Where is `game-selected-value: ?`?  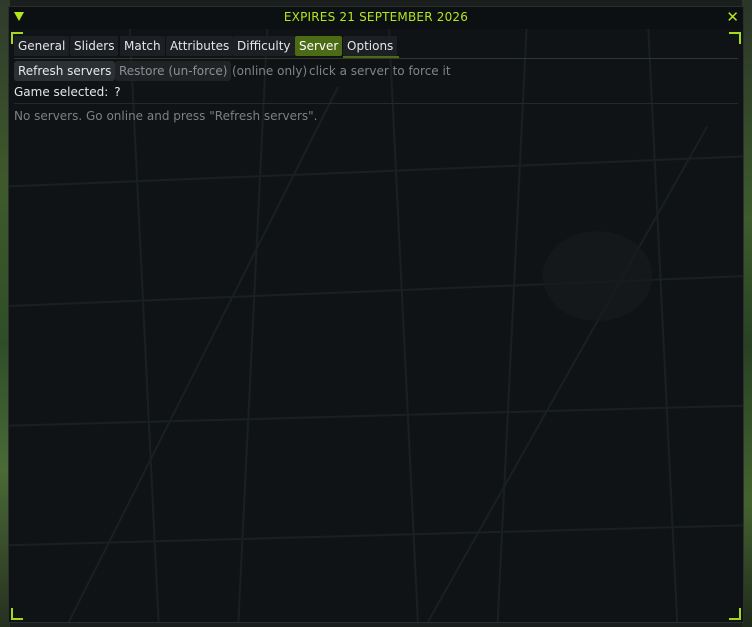
game-selected-value: ? is located at coordinates (117, 92).